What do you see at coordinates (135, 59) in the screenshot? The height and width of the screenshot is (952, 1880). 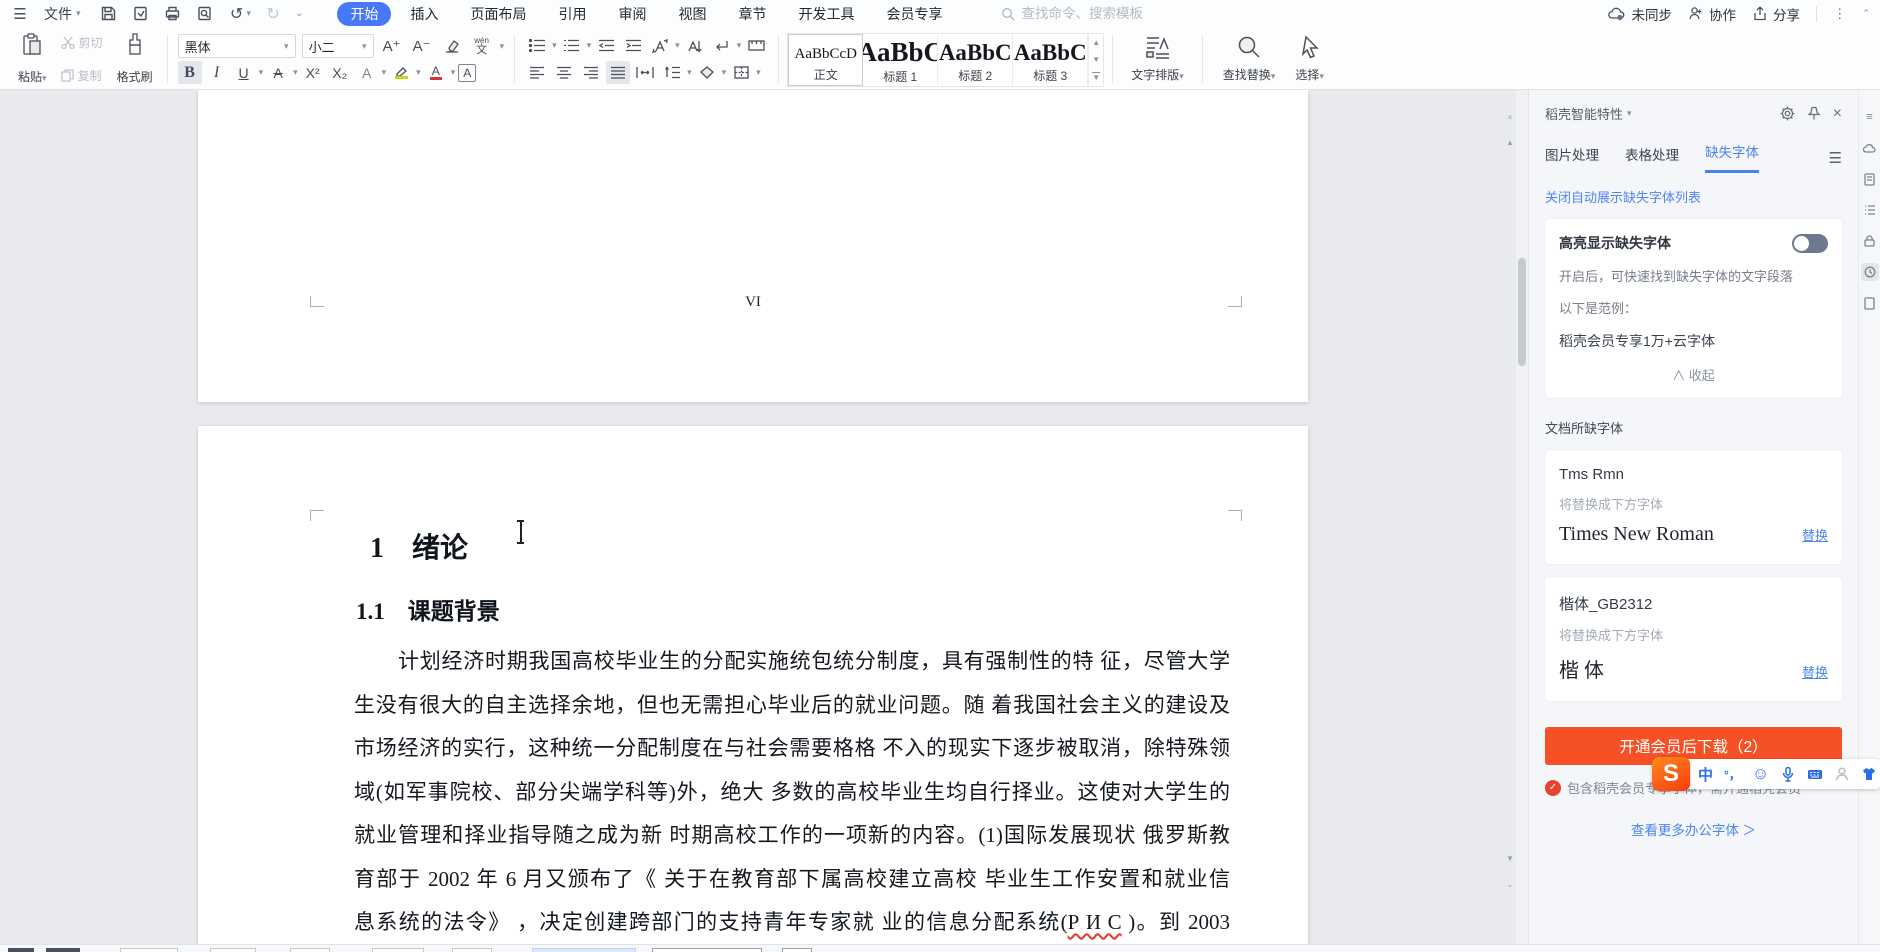 I see `format-painter-button: 格式刷` at bounding box center [135, 59].